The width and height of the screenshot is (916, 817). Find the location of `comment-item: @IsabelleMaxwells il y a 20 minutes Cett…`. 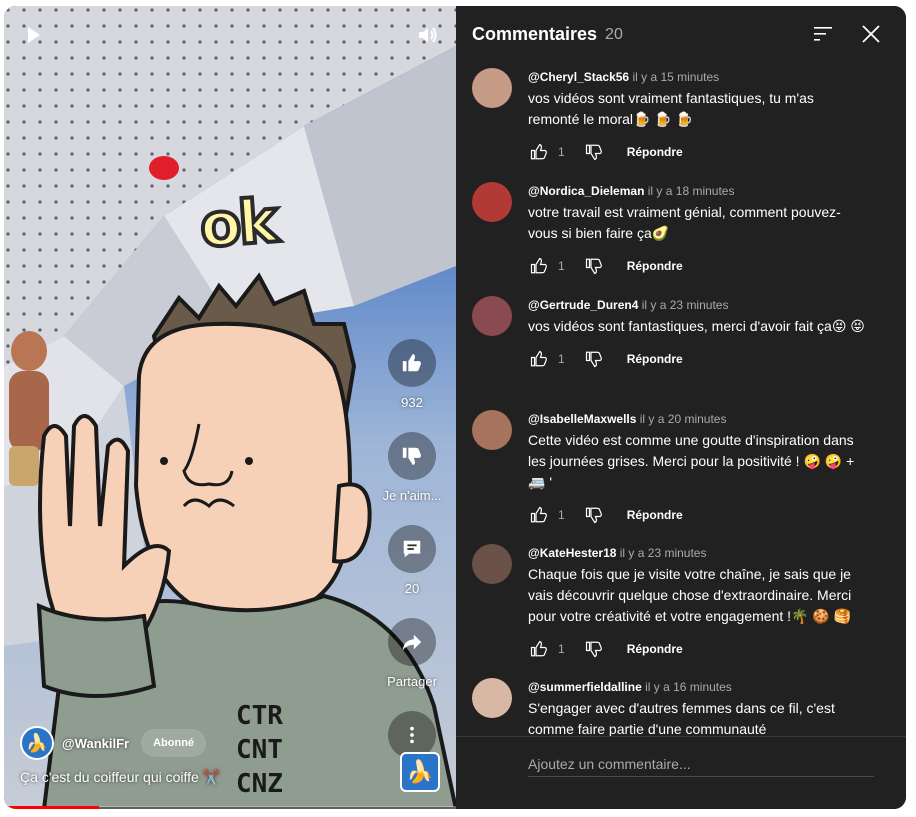

comment-item: @IsabelleMaxwells il y a 20 minutes Cett… is located at coordinates (681, 471).